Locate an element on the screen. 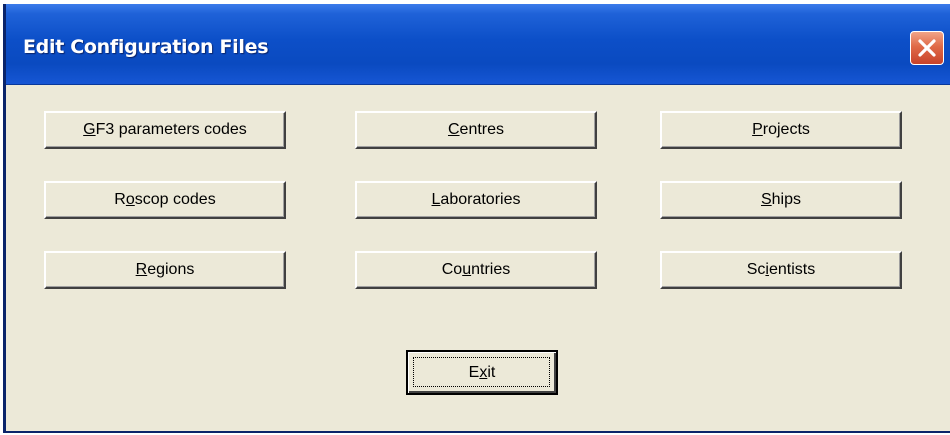 The height and width of the screenshot is (435, 950). exit-button: Exit is located at coordinates (482, 372).